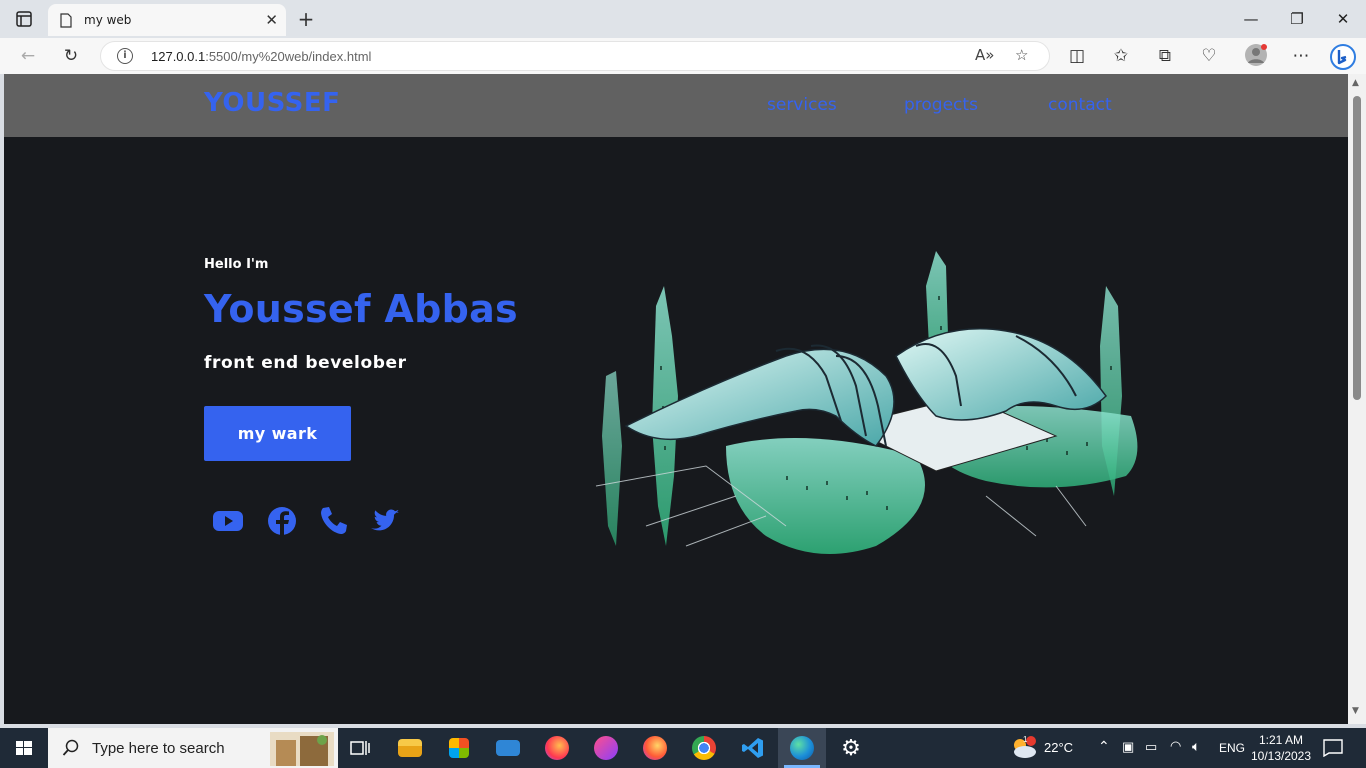 The width and height of the screenshot is (1366, 768). Describe the element at coordinates (683, 19) in the screenshot. I see `tab-strip: my web ✕ + — ❐ ✕` at that location.